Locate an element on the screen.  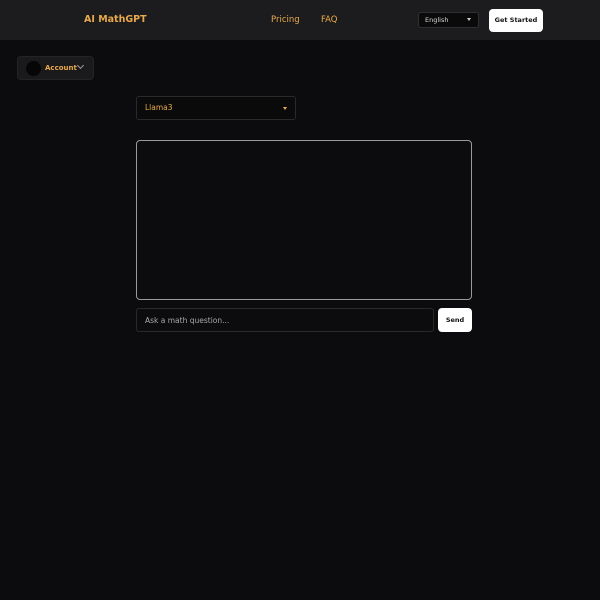
chat-output-area is located at coordinates (304, 220).